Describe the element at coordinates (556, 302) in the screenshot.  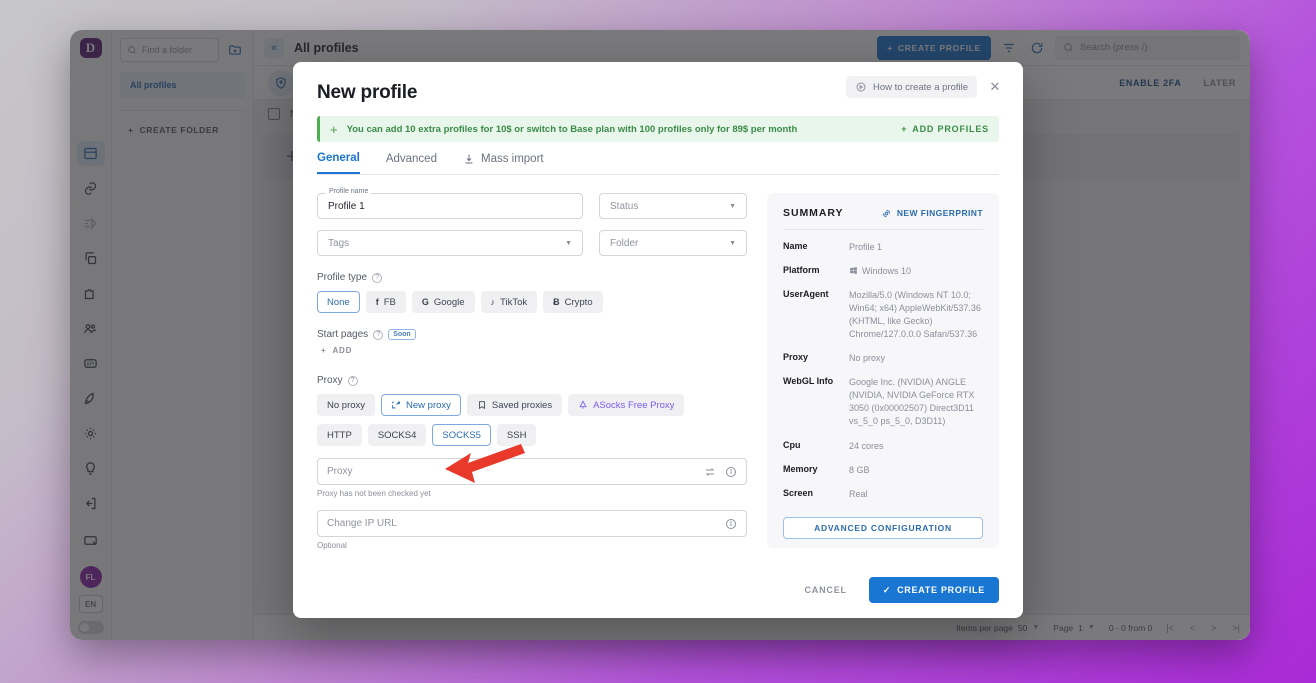
I see `bitcoin-icon: Ƀ` at that location.